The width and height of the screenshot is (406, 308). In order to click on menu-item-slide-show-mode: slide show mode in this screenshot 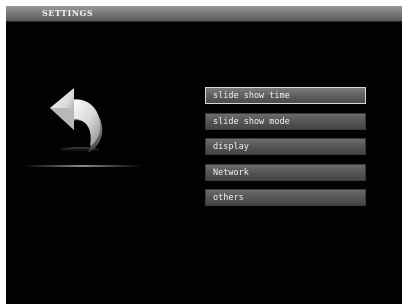, I will do `click(285, 121)`.